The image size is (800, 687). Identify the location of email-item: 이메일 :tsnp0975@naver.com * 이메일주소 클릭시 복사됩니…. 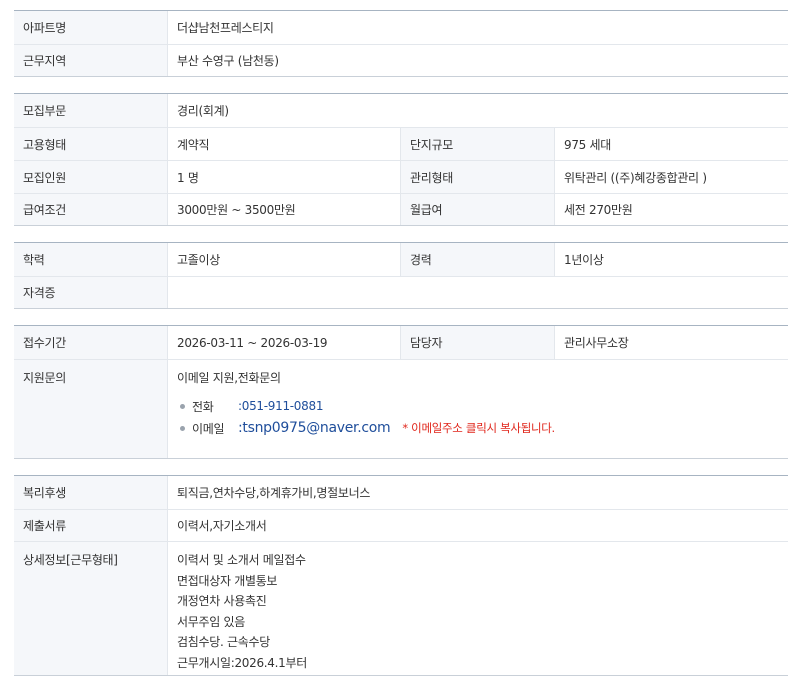
(482, 428).